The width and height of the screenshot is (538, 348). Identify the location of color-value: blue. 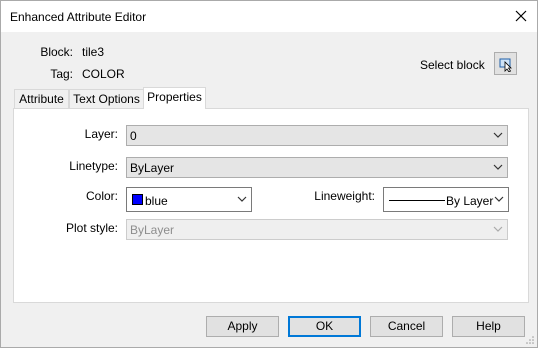
(156, 201).